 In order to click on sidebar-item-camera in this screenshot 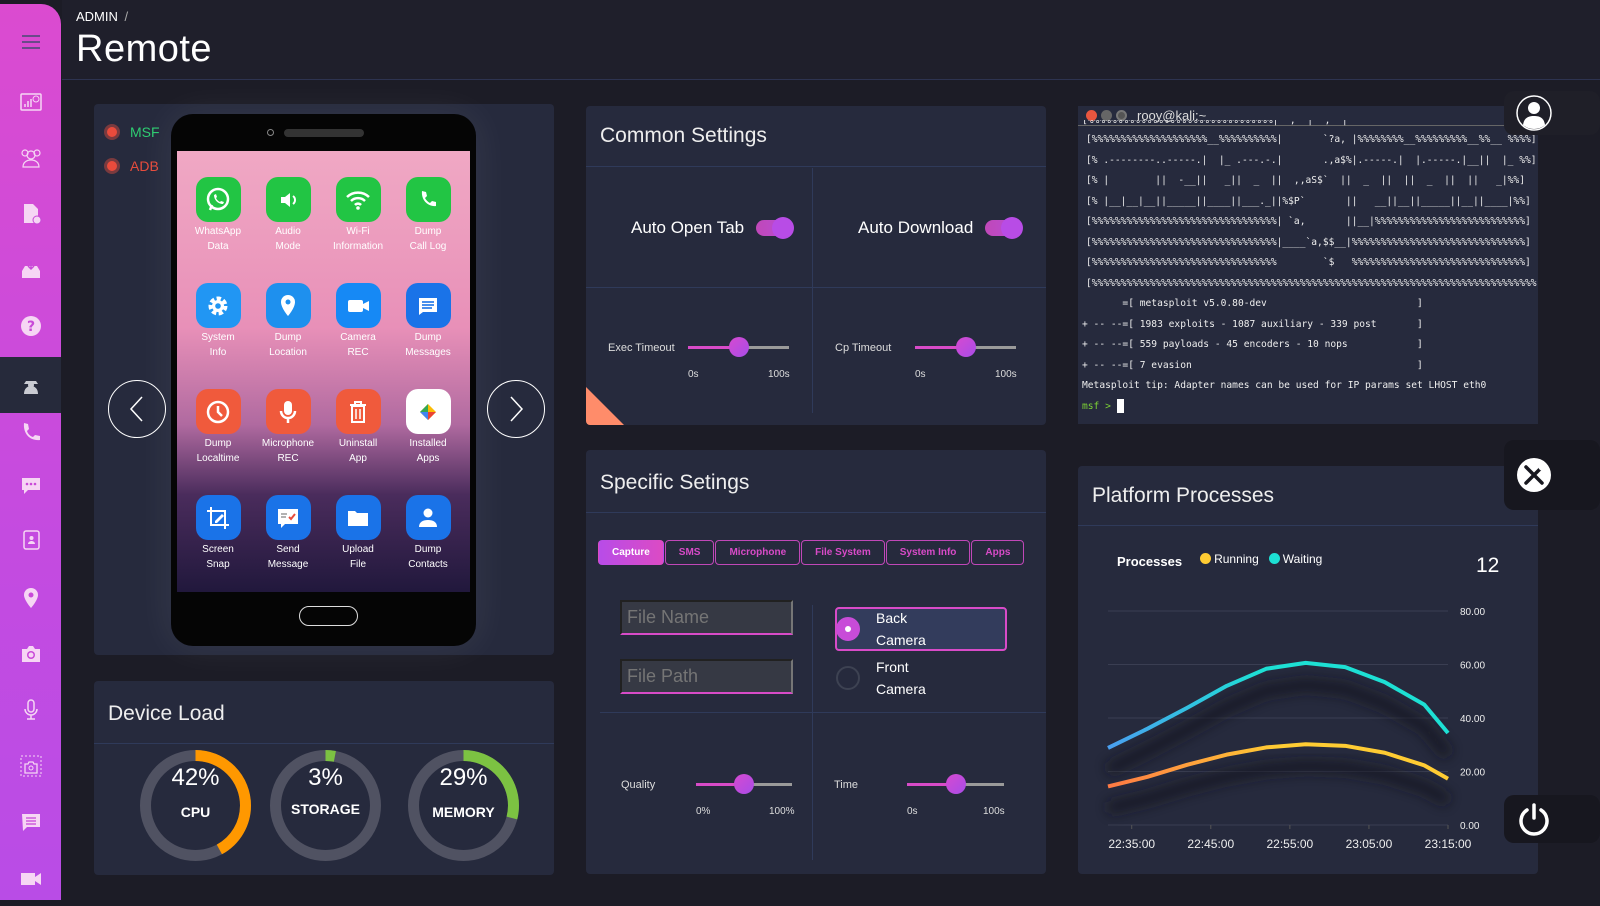, I will do `click(30, 654)`.